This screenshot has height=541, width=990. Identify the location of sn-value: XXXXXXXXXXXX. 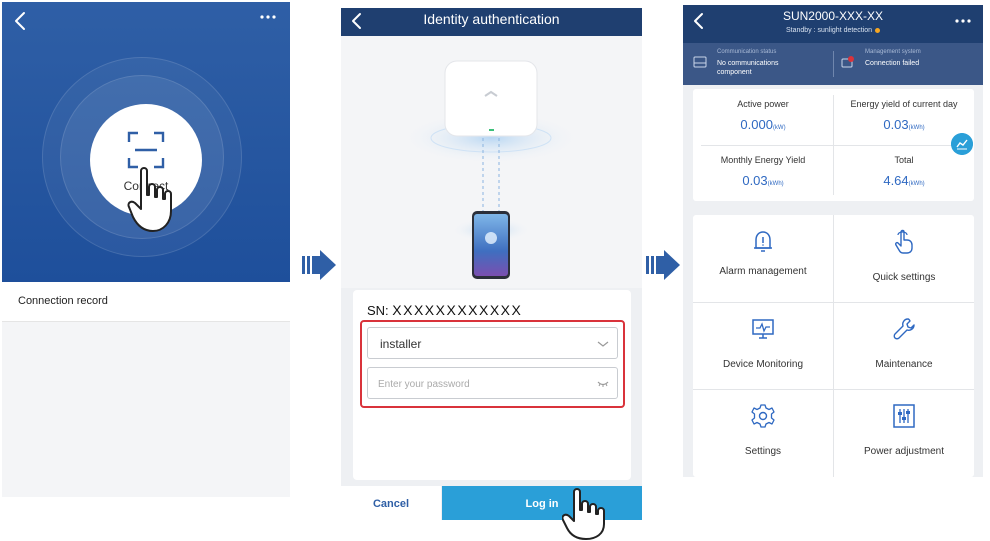
(457, 310).